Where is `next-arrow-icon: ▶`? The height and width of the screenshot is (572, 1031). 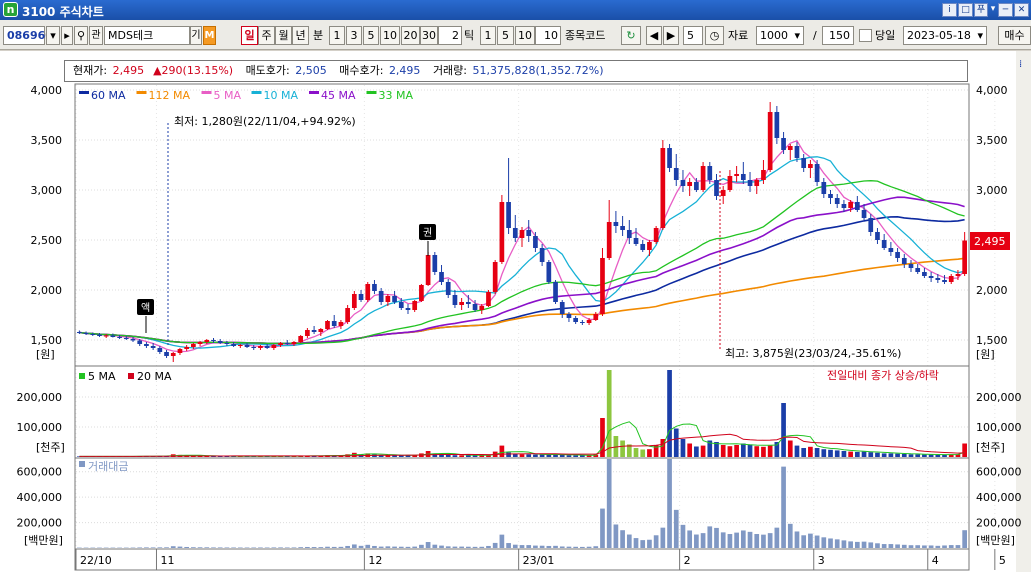
next-arrow-icon: ▶ is located at coordinates (671, 35).